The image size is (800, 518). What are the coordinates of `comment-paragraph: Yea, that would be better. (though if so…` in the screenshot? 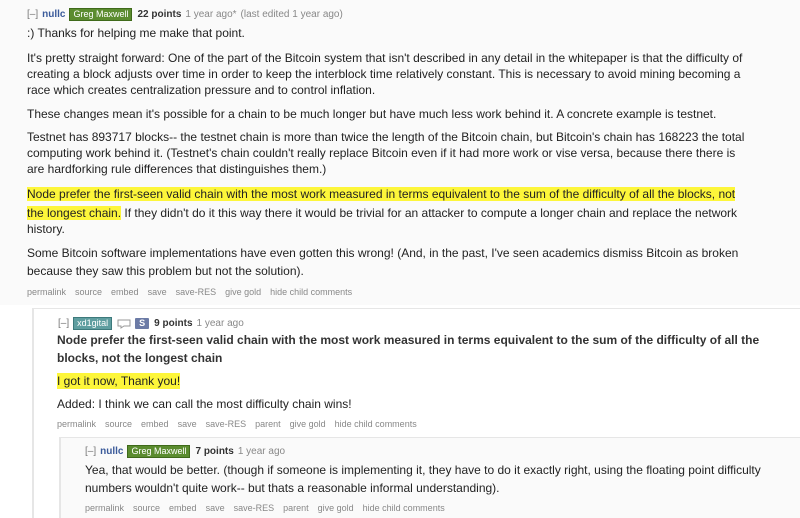 It's located at (423, 470).